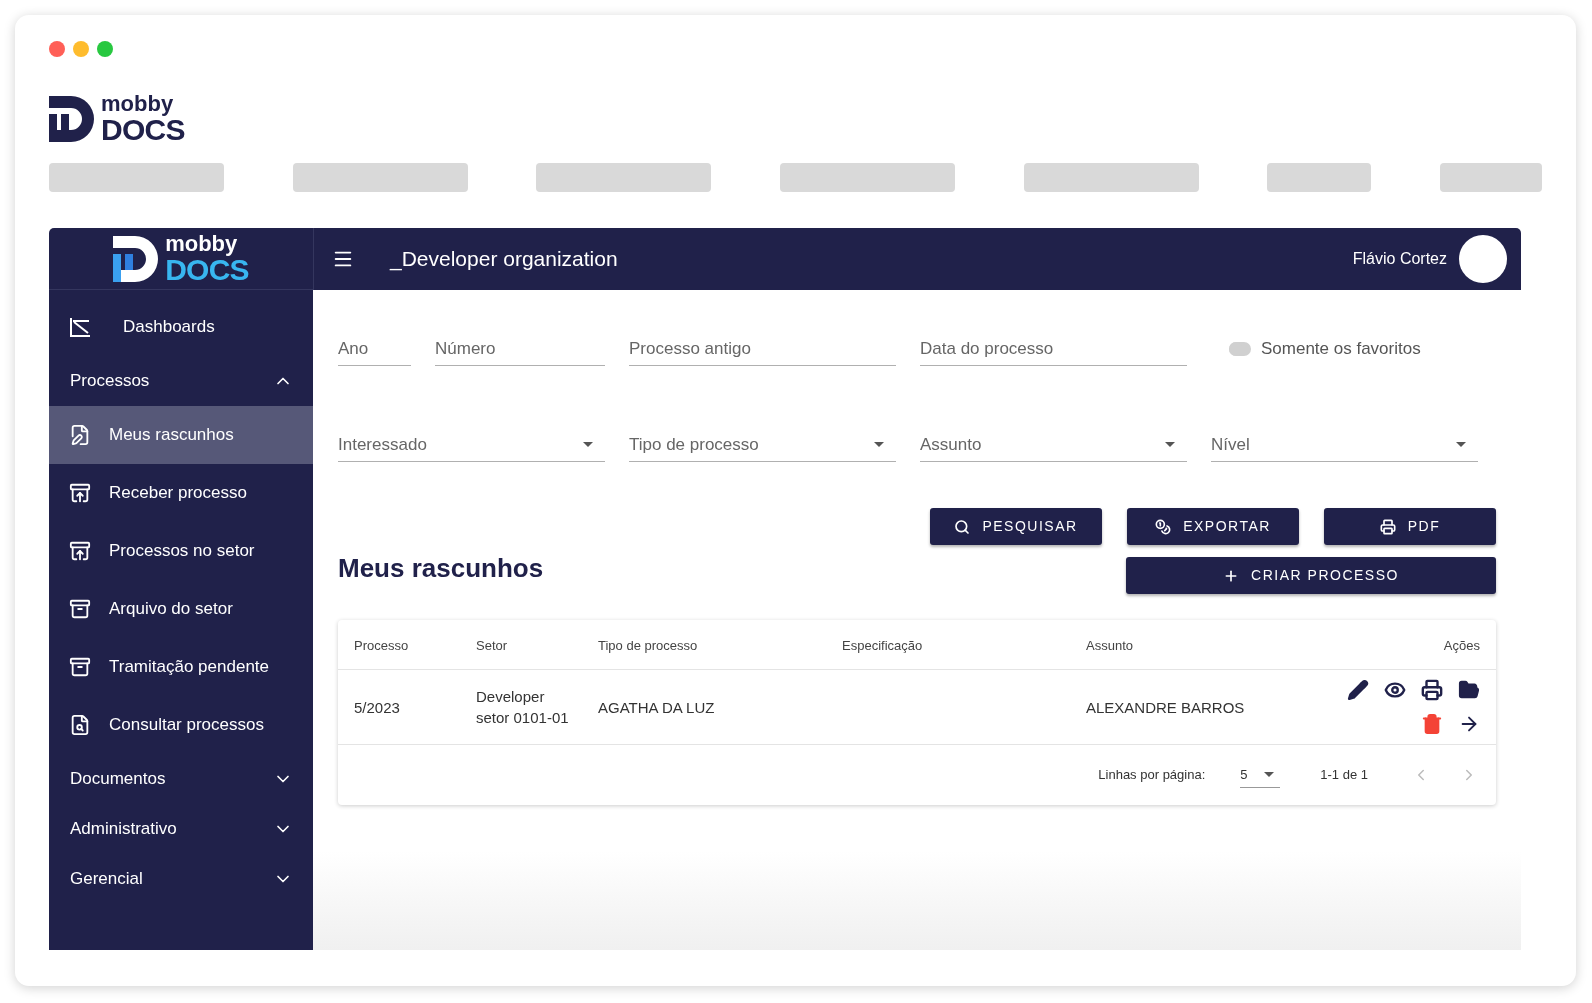  I want to click on search-button: PESQUISAR, so click(1016, 526).